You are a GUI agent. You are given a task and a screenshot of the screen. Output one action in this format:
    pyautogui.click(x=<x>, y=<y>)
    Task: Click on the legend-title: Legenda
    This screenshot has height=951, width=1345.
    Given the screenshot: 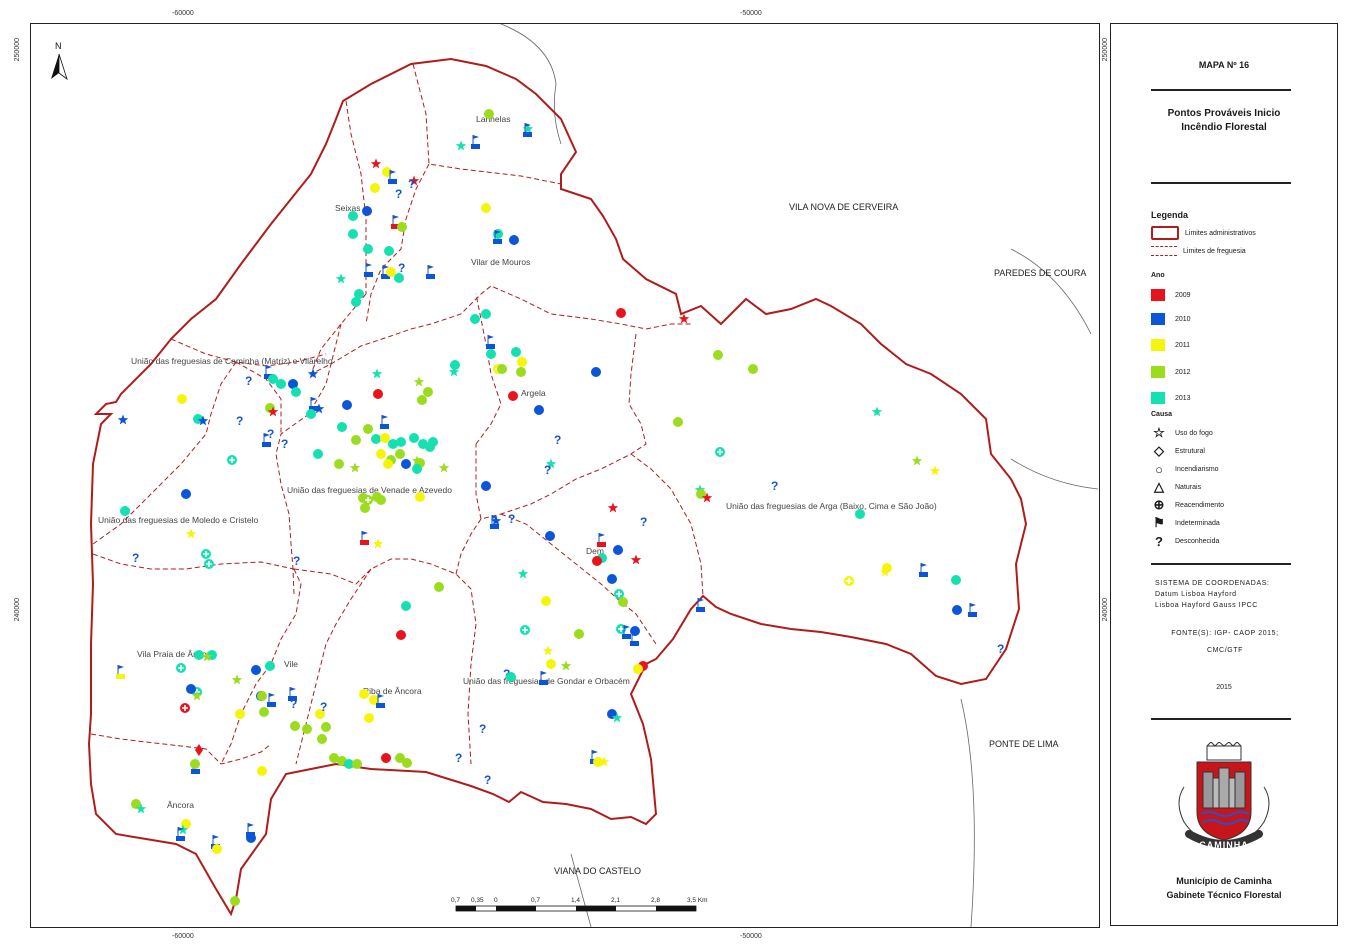 What is the action you would take?
    pyautogui.click(x=1170, y=215)
    